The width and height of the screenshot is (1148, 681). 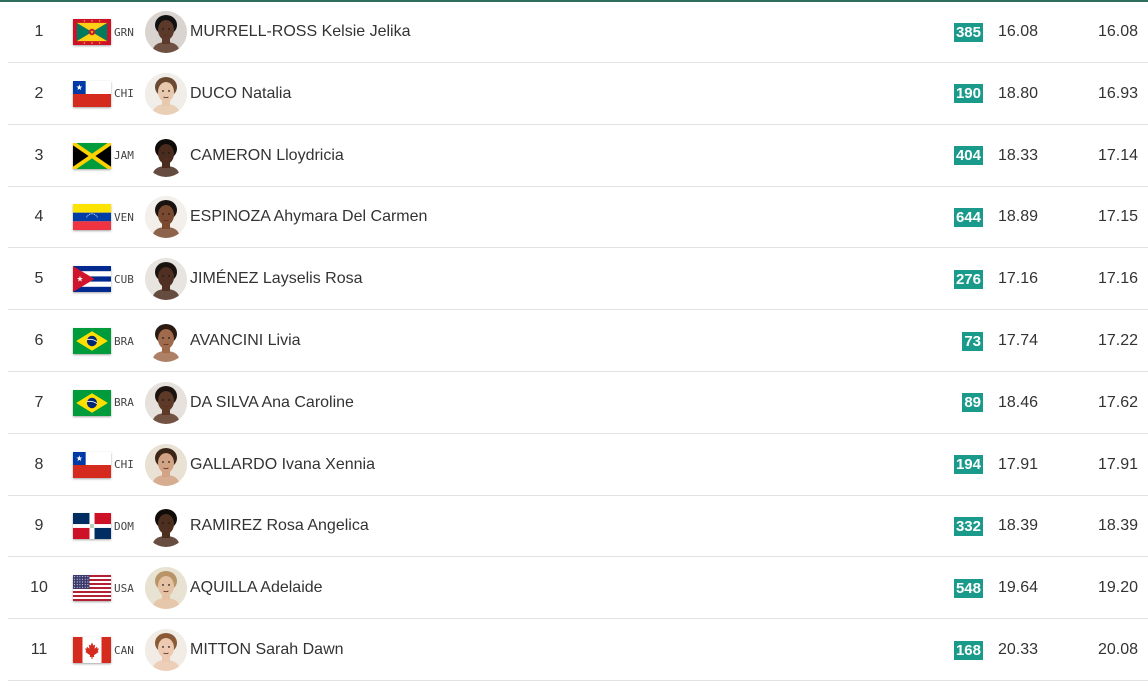 What do you see at coordinates (39, 588) in the screenshot?
I see `rank: 10` at bounding box center [39, 588].